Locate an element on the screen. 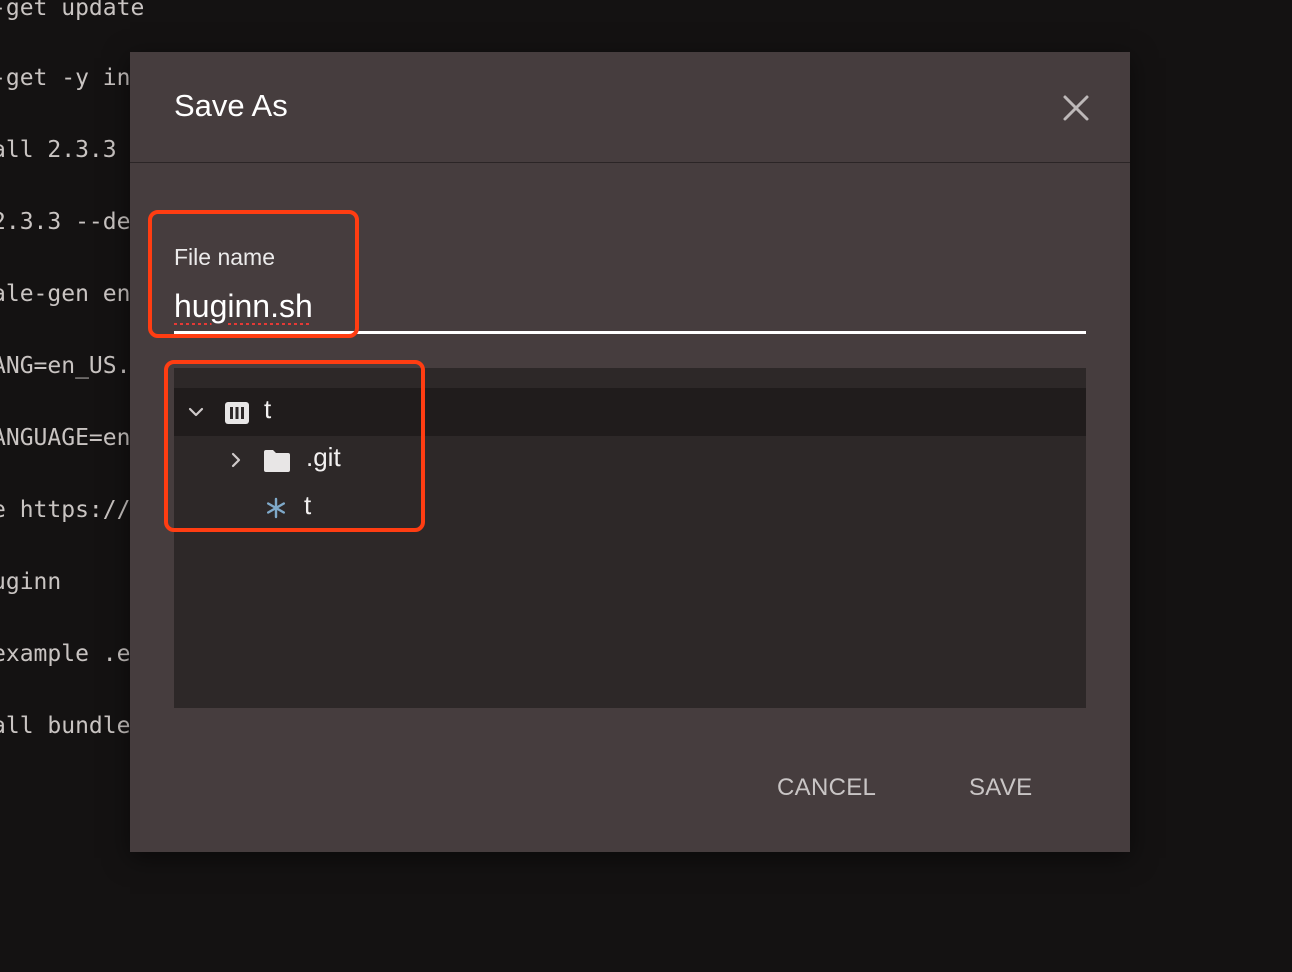 This screenshot has width=1292, height=972. terminal-line: ANG=en_US. is located at coordinates (65, 366).